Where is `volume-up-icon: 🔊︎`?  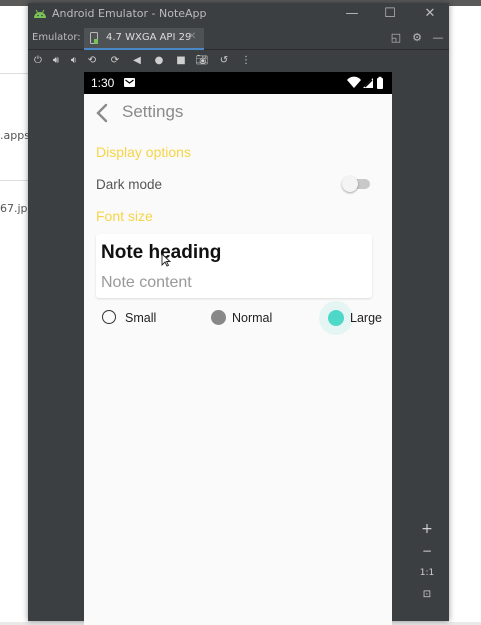 volume-up-icon: 🔊︎ is located at coordinates (56, 61).